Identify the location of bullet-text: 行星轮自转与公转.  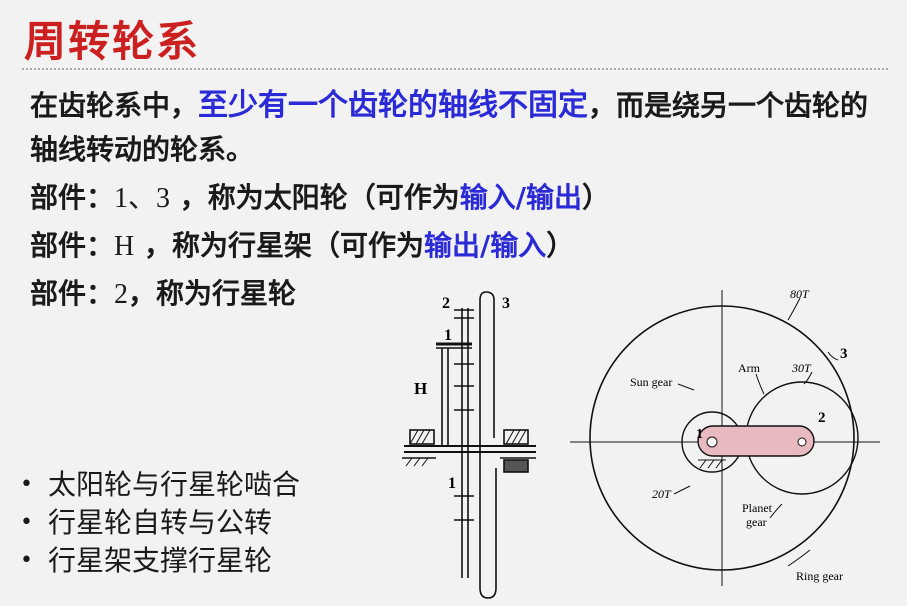
(160, 522).